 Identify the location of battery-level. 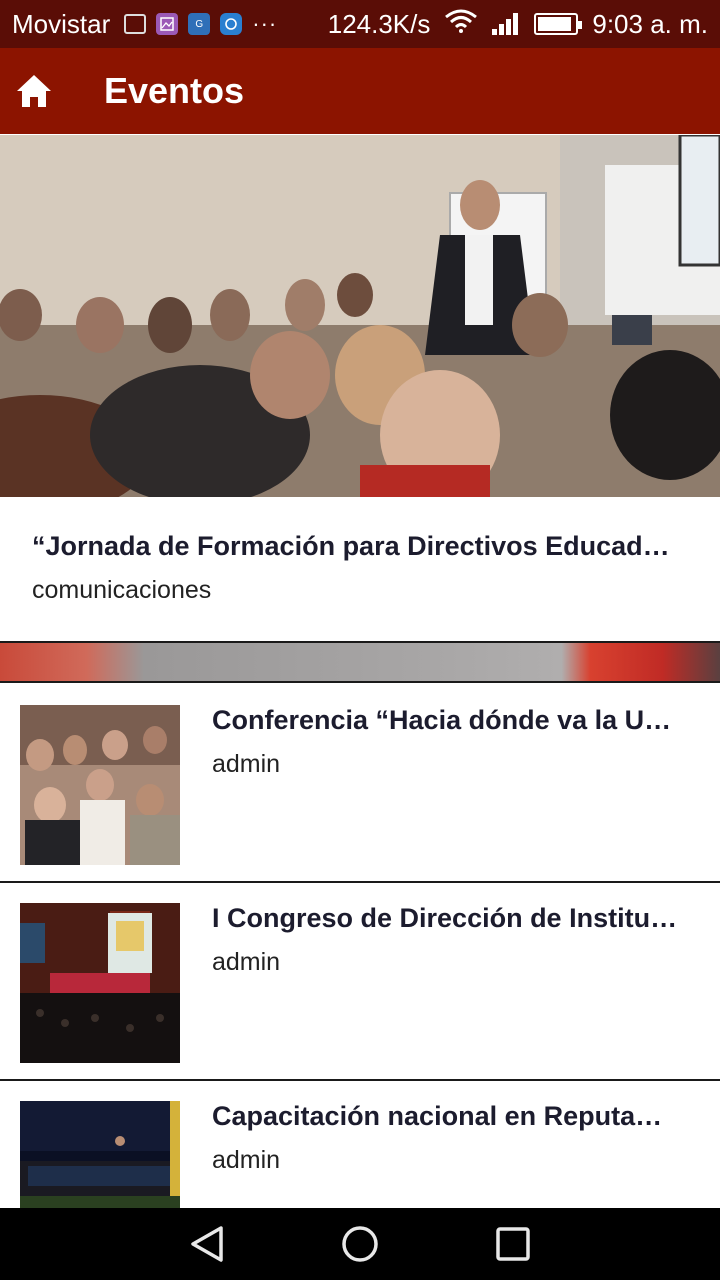
(554, 24).